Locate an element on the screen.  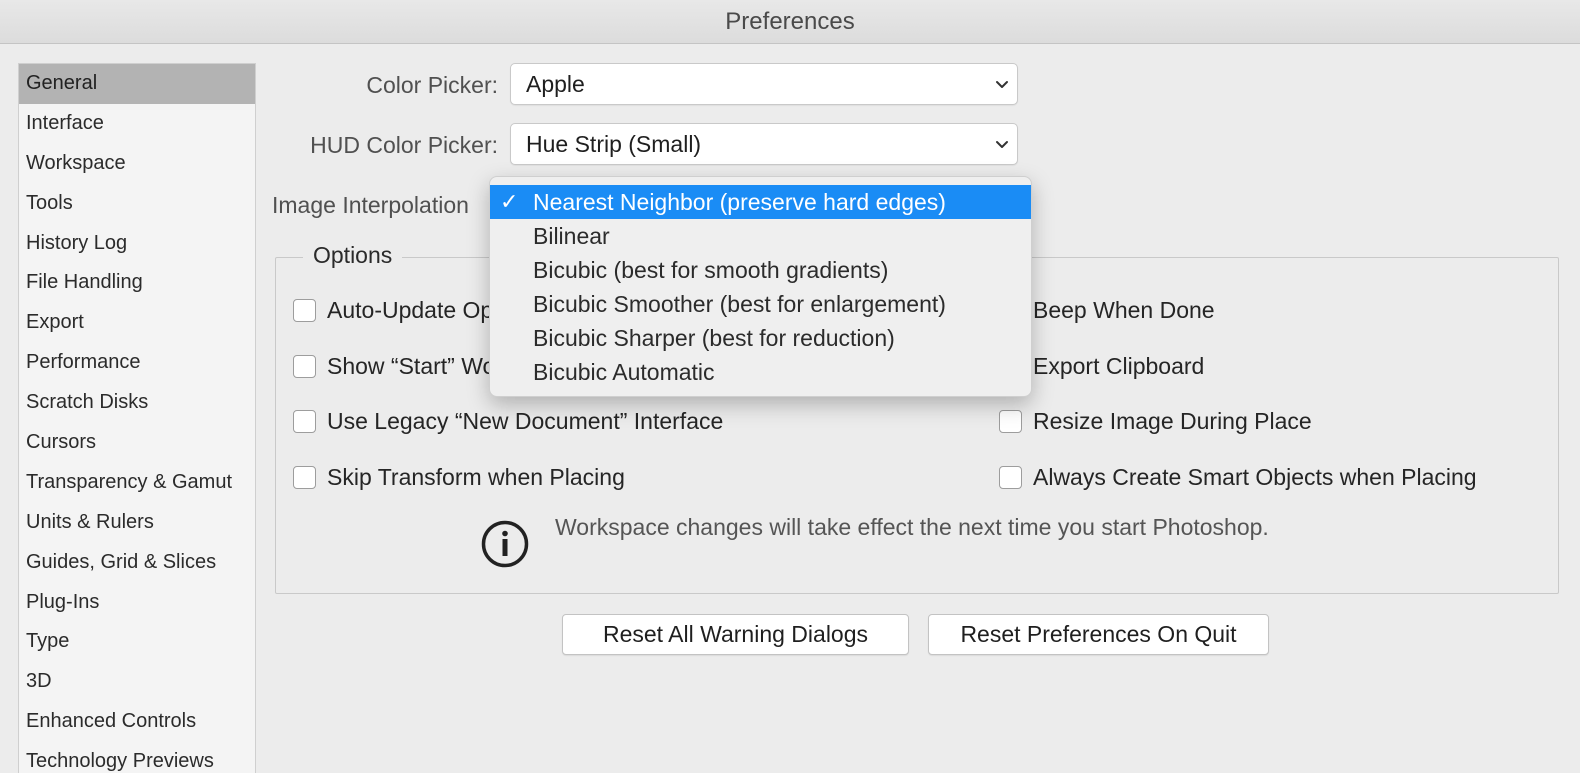
options-legend: Options is located at coordinates (353, 255).